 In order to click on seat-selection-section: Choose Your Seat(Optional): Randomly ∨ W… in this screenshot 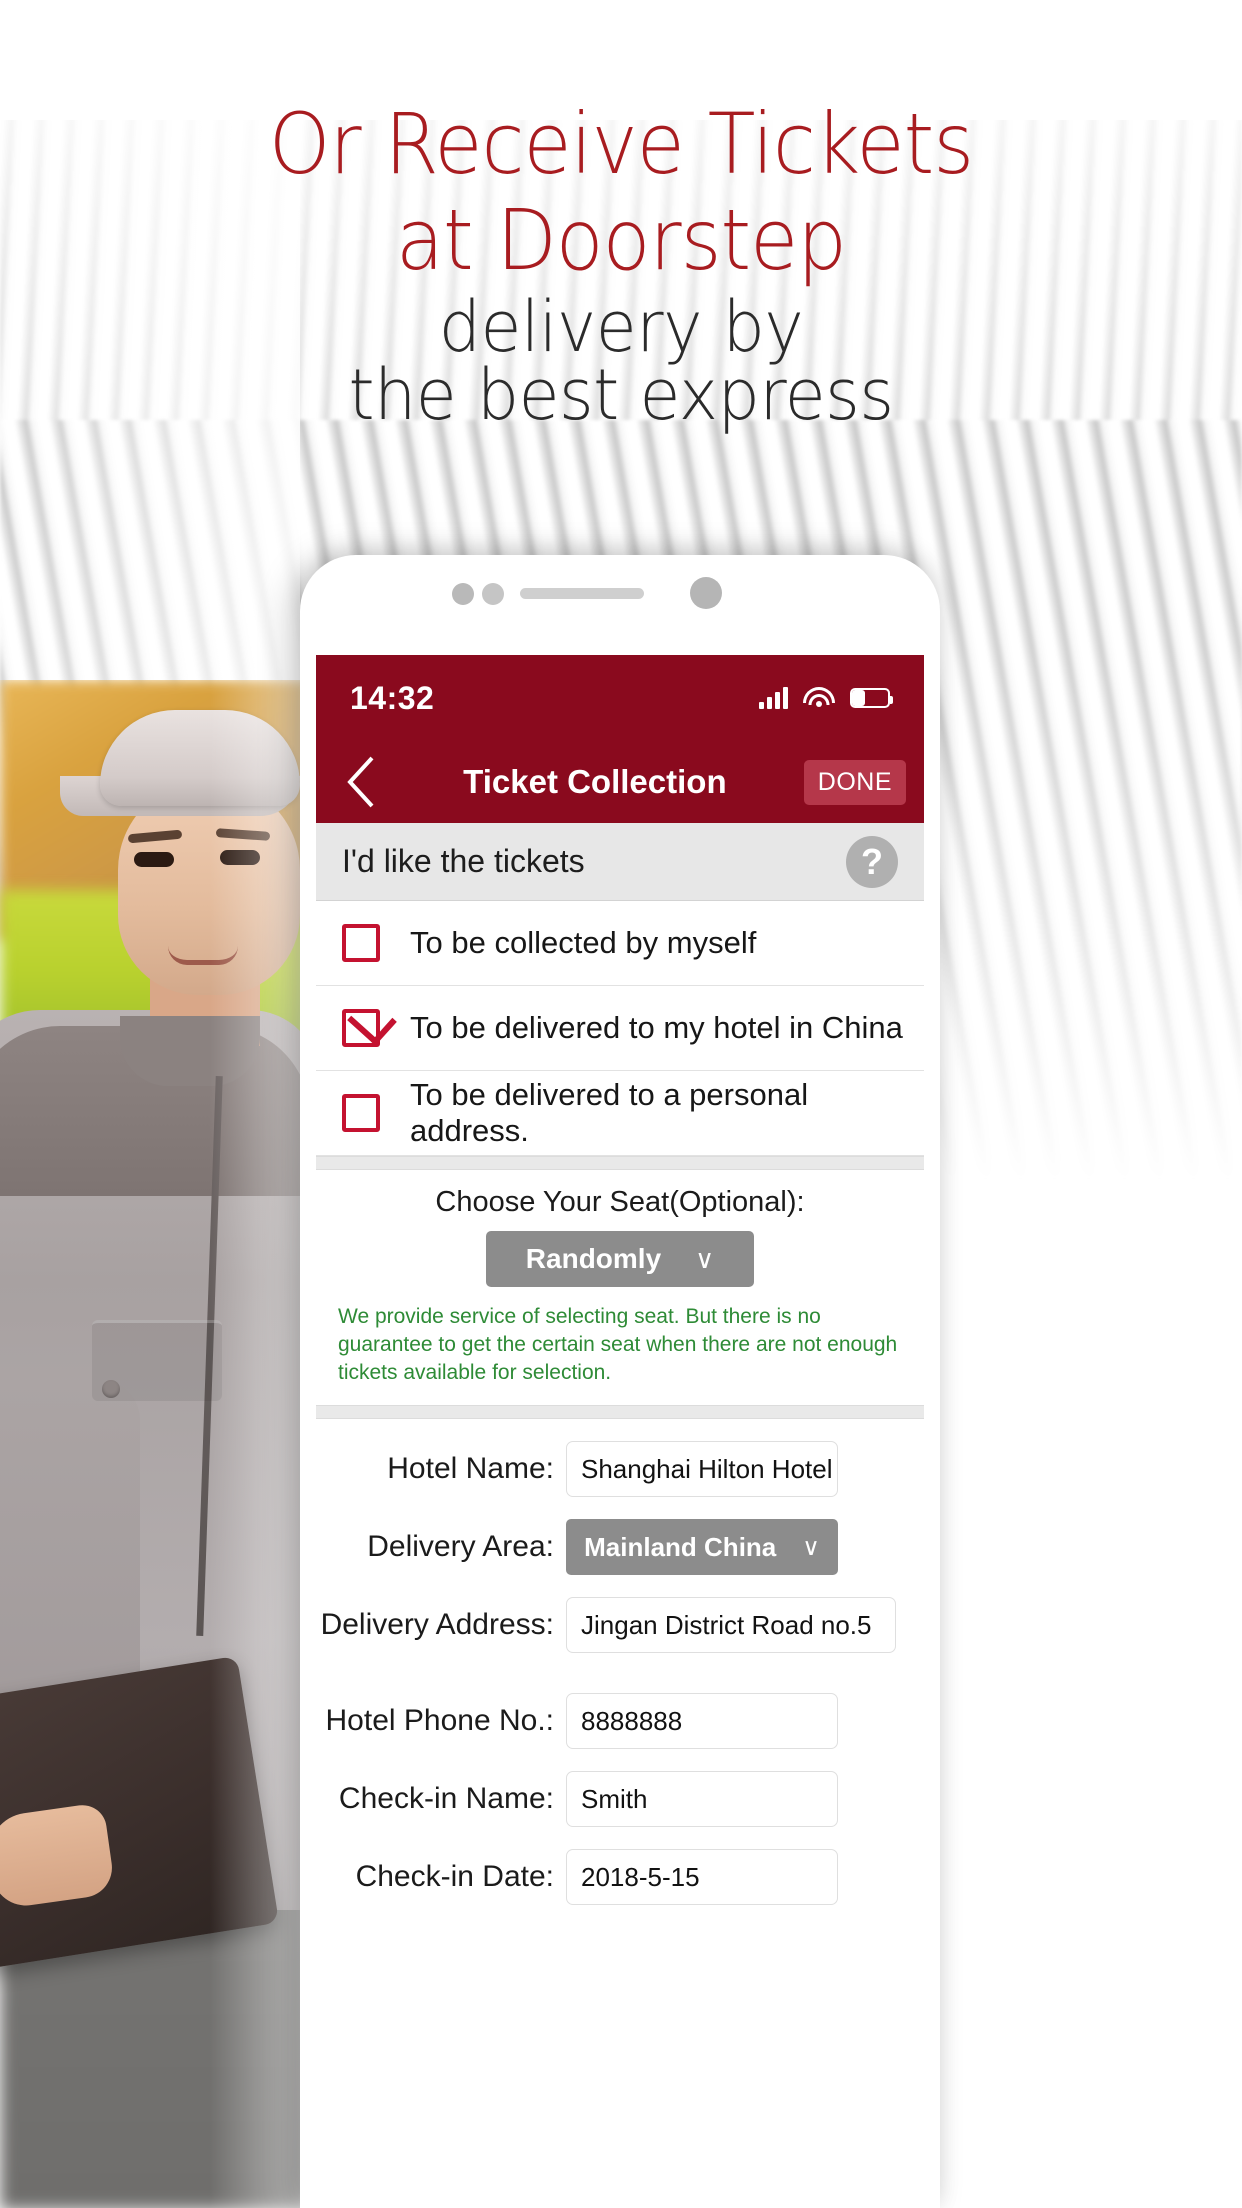, I will do `click(620, 1287)`.